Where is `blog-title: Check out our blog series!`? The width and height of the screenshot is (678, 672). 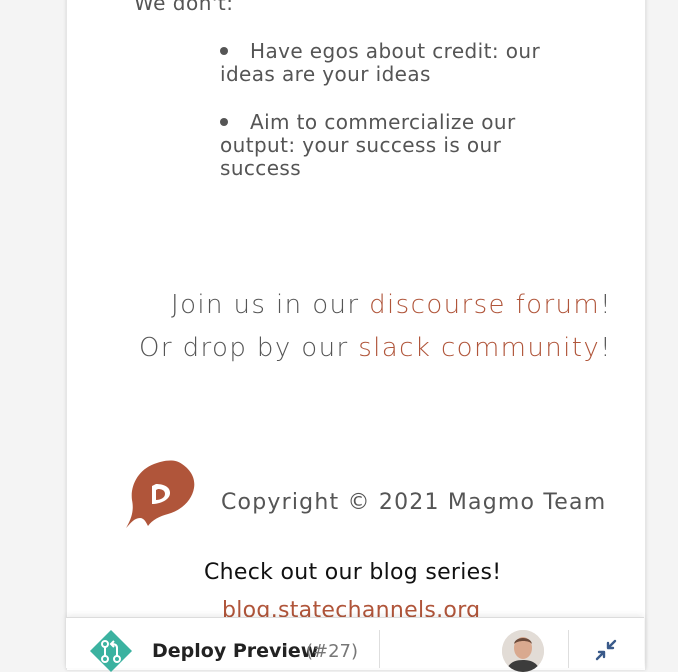 blog-title: Check out our blog series! is located at coordinates (353, 572).